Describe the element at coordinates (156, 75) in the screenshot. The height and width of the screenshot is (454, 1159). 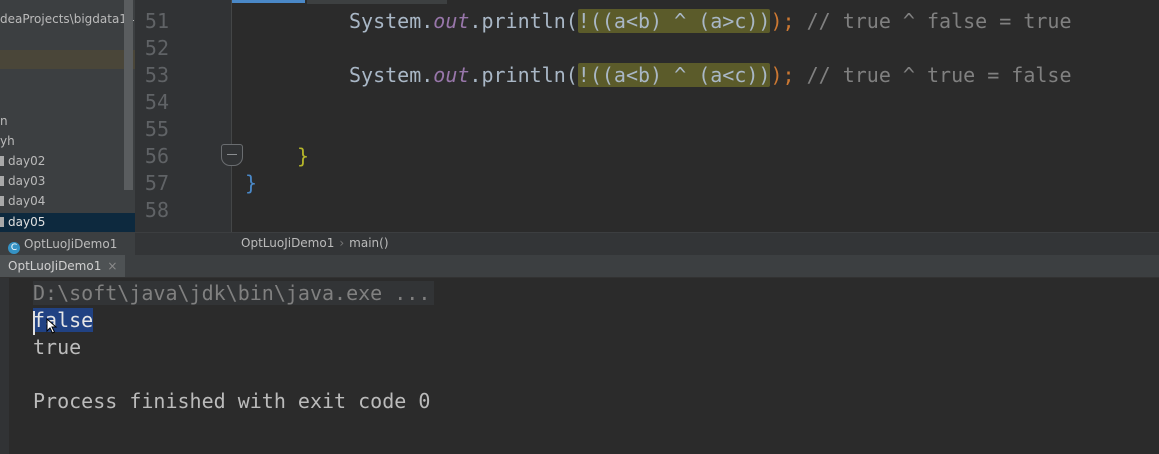
I see `line-number: 53` at that location.